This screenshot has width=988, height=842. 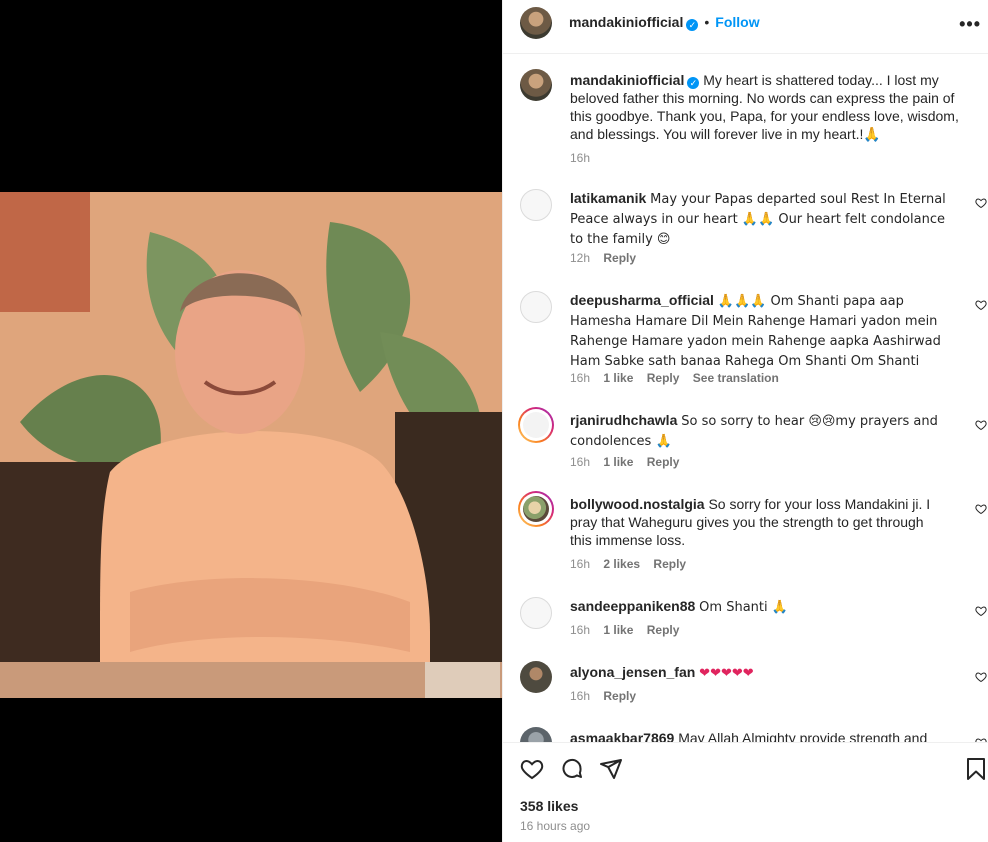 I want to click on comment-time: 12h, so click(x=580, y=258).